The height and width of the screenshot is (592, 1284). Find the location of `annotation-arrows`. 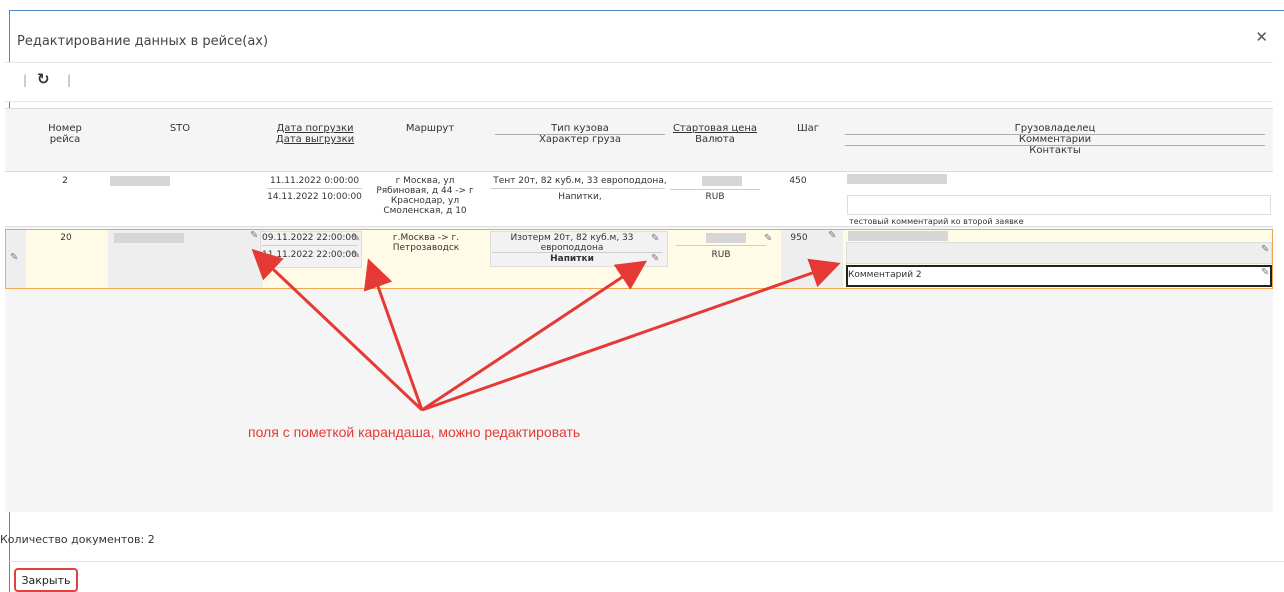

annotation-arrows is located at coordinates (546, 330).